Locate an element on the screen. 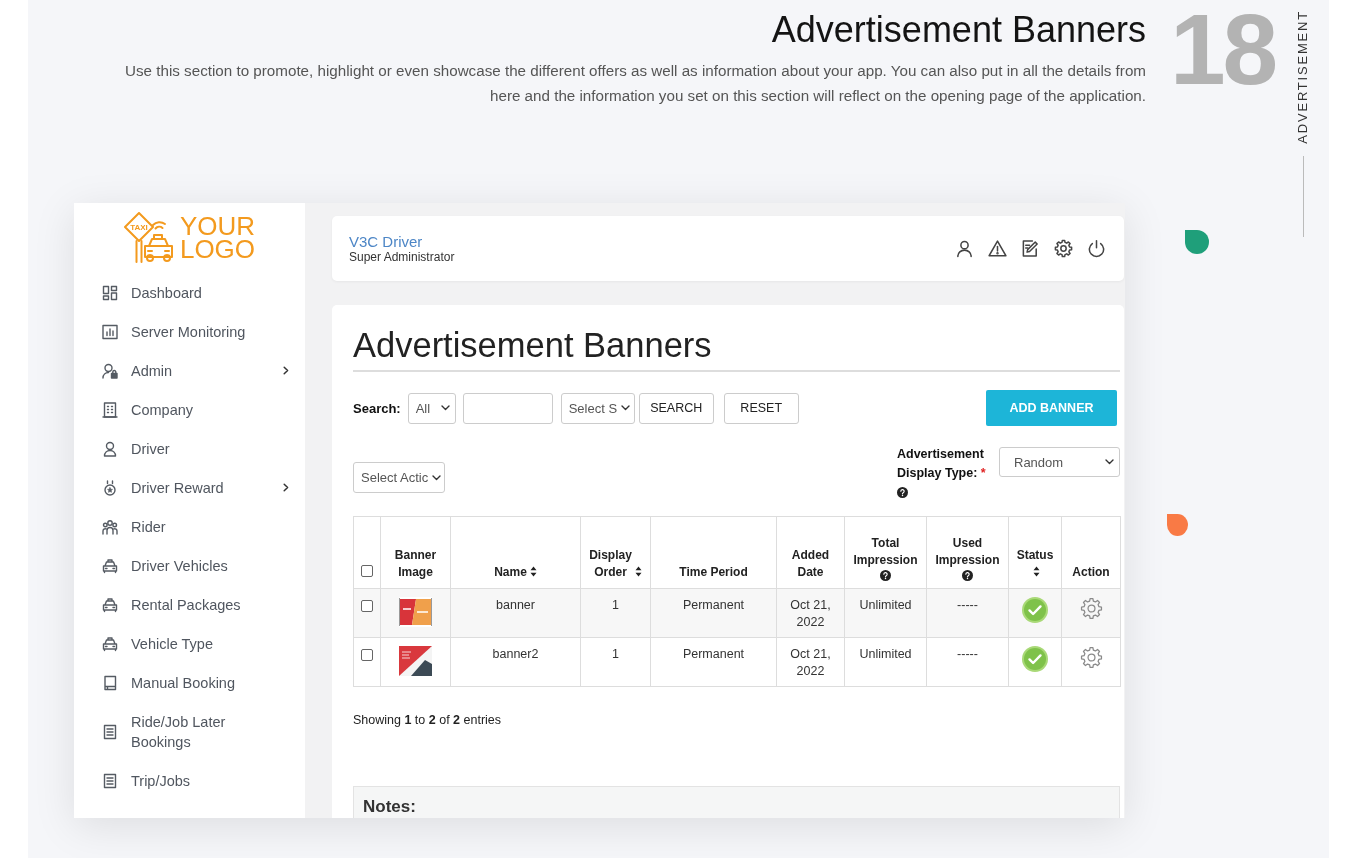 The image size is (1359, 858). notes-title: Notes: is located at coordinates (390, 807).